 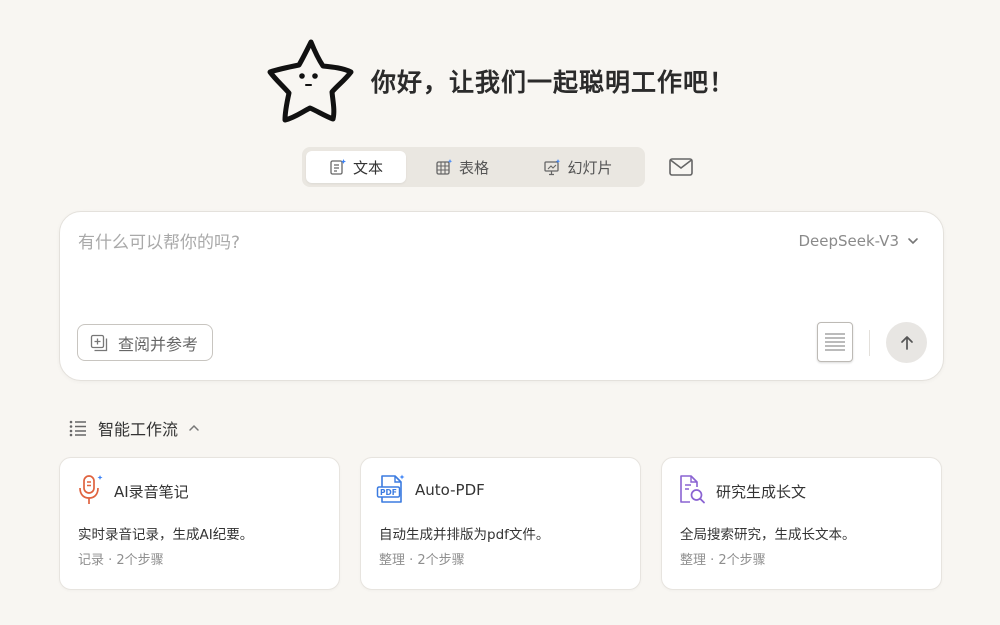 I want to click on mail-icon, so click(x=681, y=167).